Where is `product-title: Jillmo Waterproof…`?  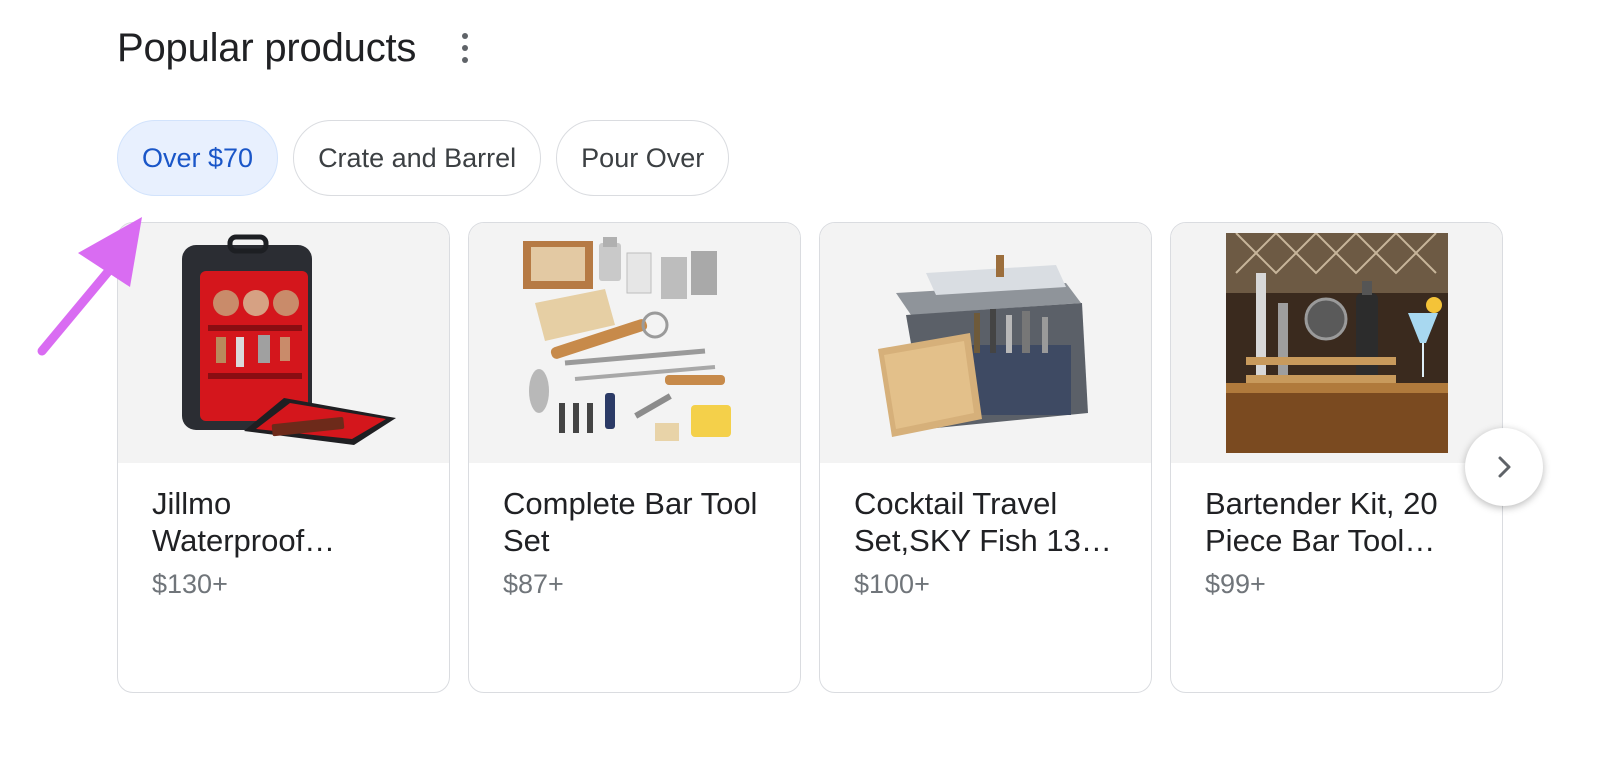
product-title: Jillmo Waterproof… is located at coordinates (244, 522).